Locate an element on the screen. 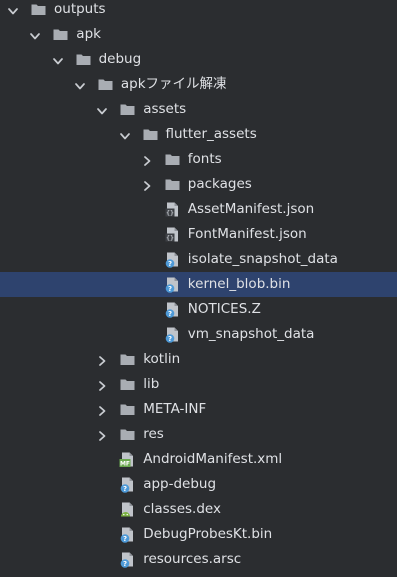 This screenshot has height=577, width=397. tree-folder-row: apkファイル解凍 is located at coordinates (198, 84).